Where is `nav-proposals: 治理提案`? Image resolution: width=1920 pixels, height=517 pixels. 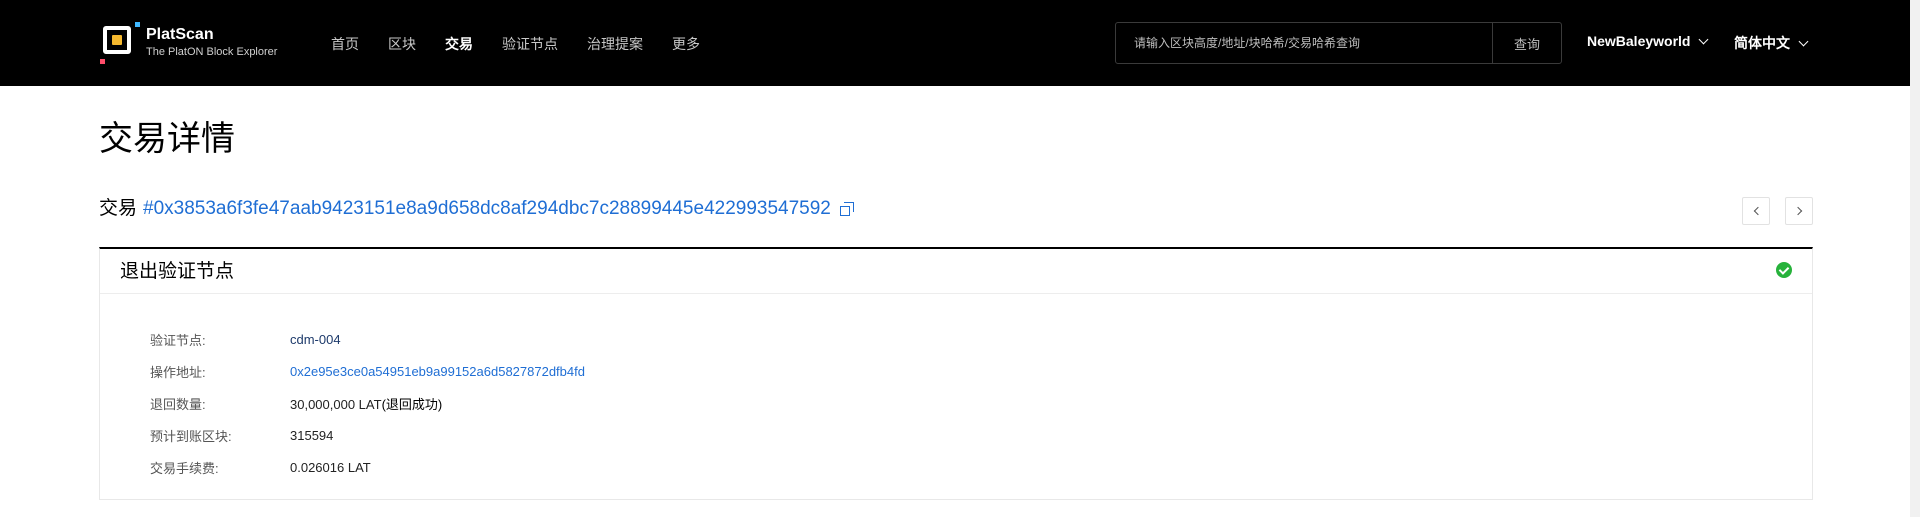 nav-proposals: 治理提案 is located at coordinates (615, 44).